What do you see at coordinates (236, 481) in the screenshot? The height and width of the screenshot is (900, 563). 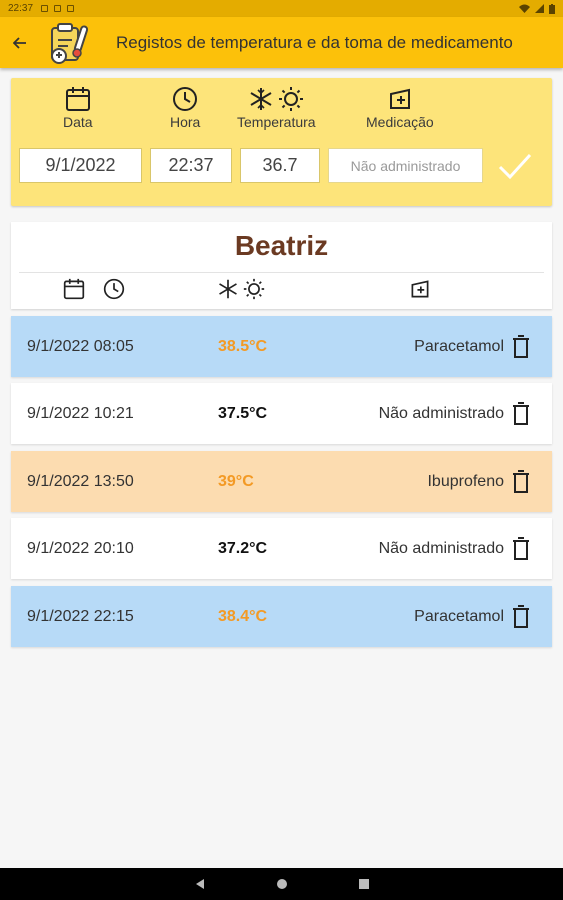 I see `record-temperature: 39°C` at bounding box center [236, 481].